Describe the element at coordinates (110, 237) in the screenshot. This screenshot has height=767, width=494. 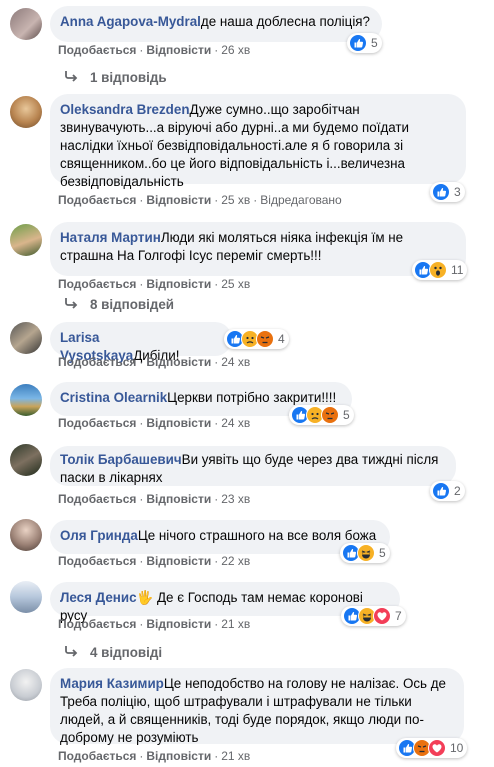
I see `comment-author: Наталя Мартин` at that location.